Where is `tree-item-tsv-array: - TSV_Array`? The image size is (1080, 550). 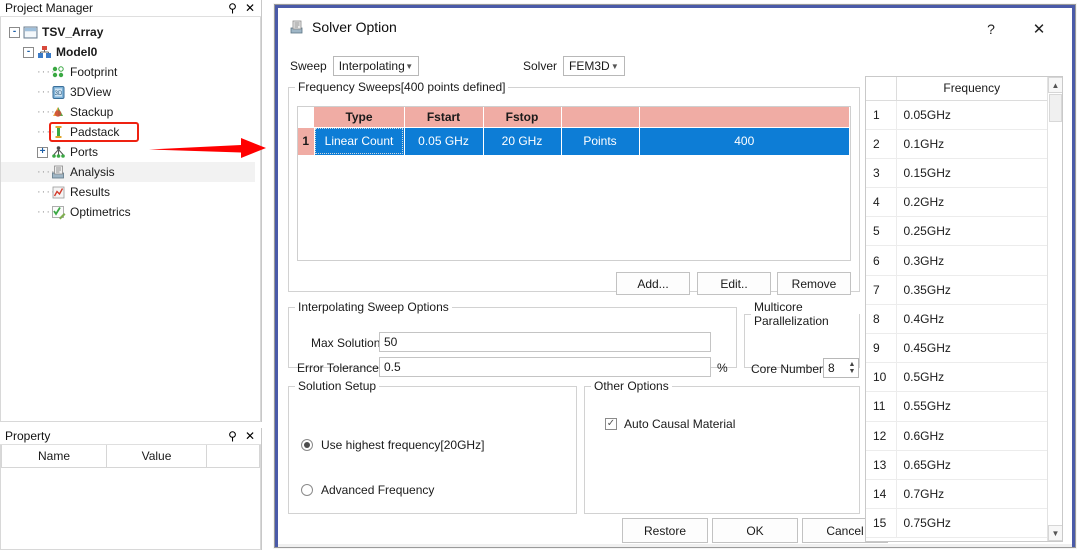 tree-item-tsv-array: - TSV_Array is located at coordinates (134, 32).